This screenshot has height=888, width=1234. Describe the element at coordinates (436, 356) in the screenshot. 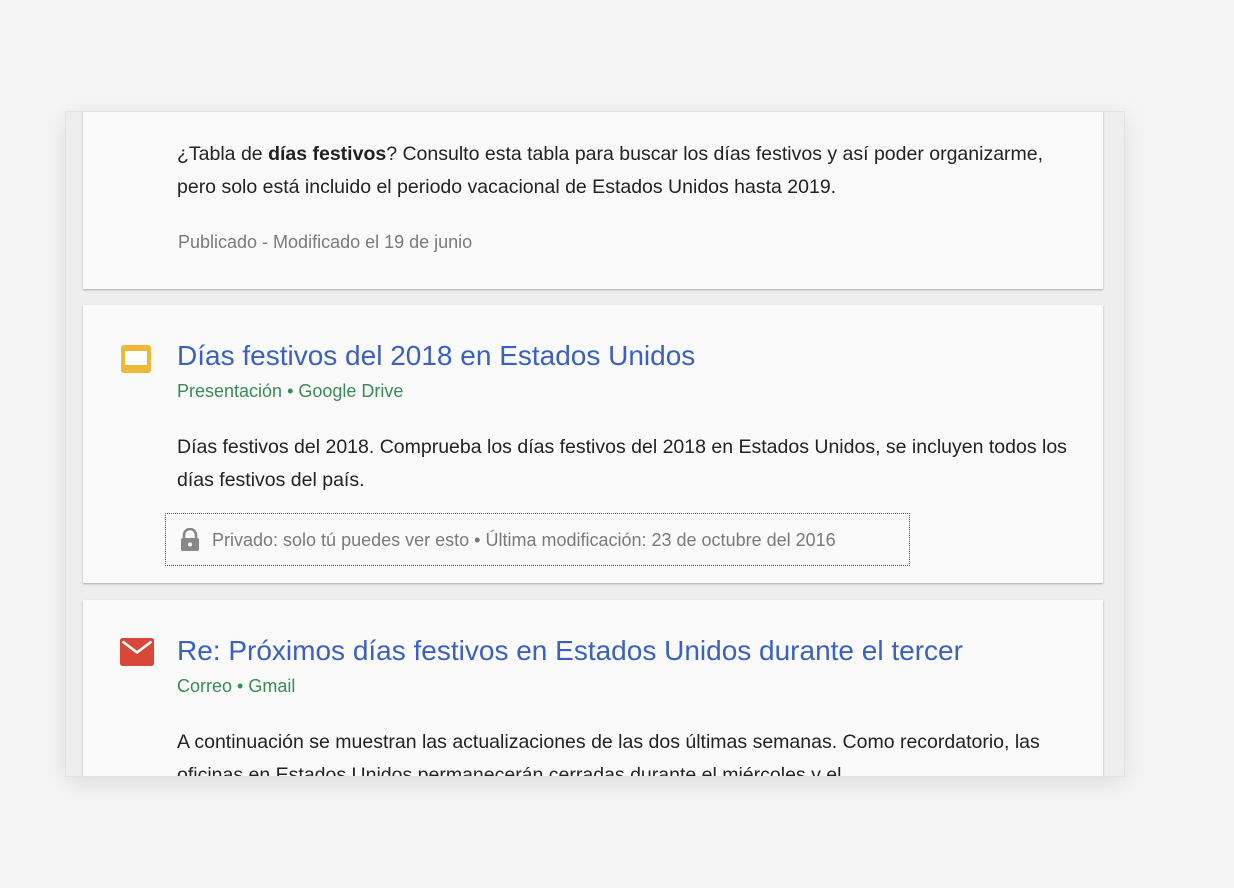

I see `result-title-link: Días festivos del 2018 en Estados Unidos` at that location.